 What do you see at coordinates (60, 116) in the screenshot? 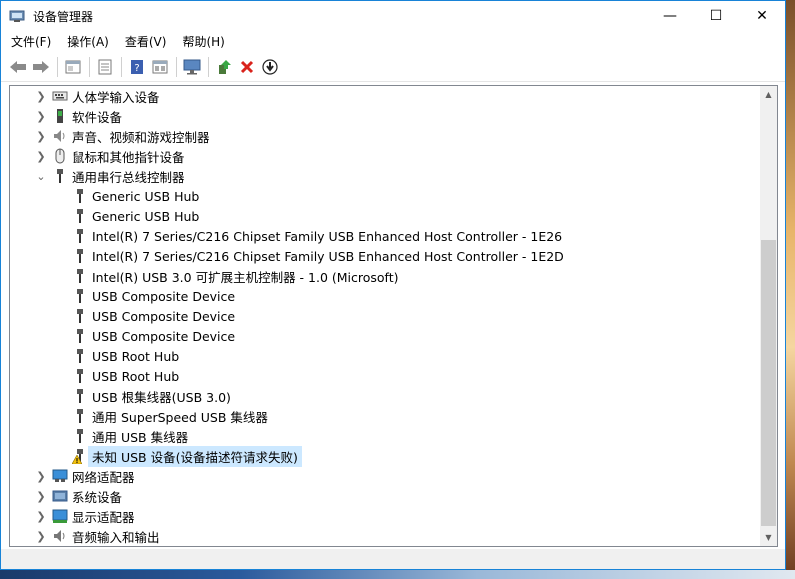
I see `software-device-icon` at bounding box center [60, 116].